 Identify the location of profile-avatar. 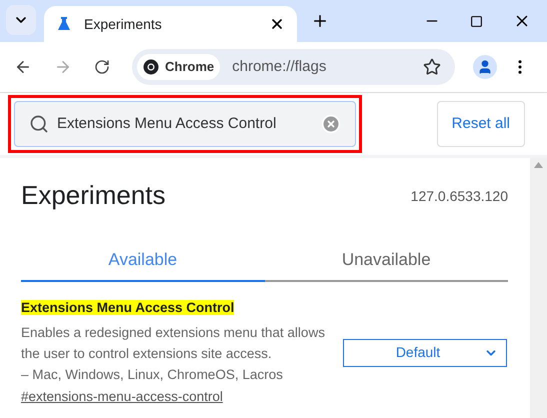
(485, 67).